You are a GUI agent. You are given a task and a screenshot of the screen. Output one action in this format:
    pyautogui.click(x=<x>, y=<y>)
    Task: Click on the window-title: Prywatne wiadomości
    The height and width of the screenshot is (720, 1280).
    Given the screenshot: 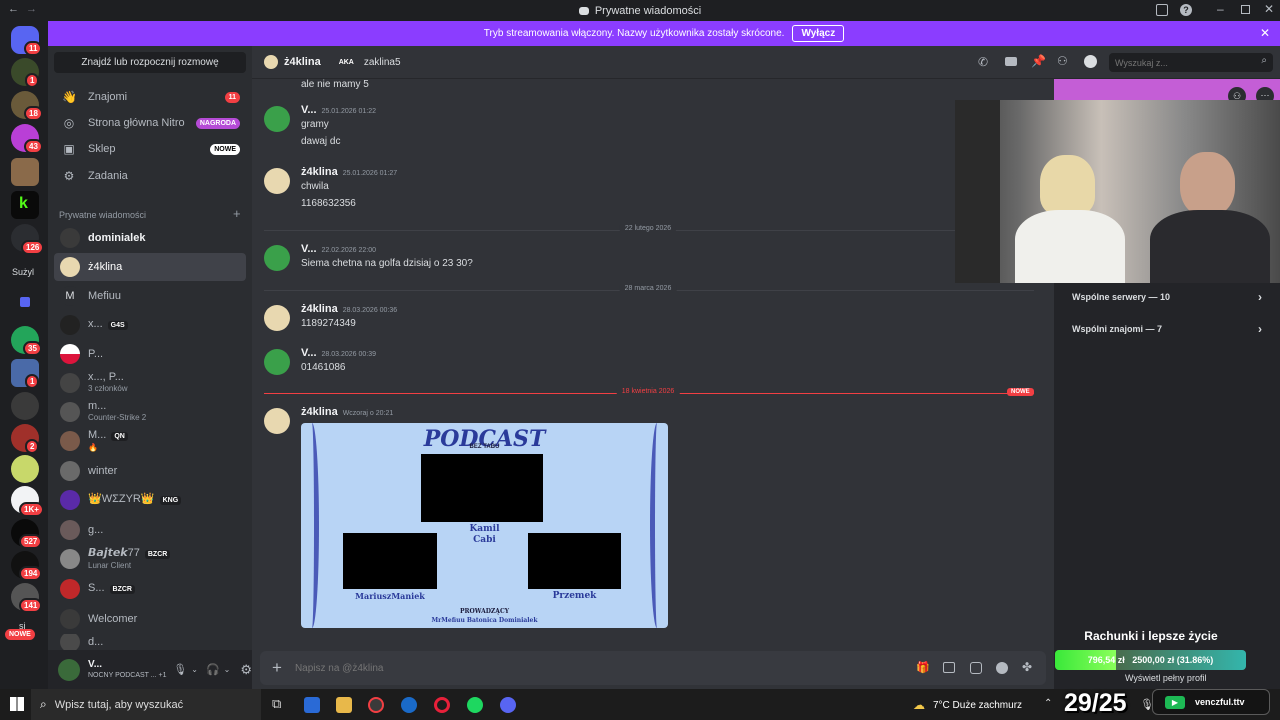 What is the action you would take?
    pyautogui.click(x=640, y=11)
    